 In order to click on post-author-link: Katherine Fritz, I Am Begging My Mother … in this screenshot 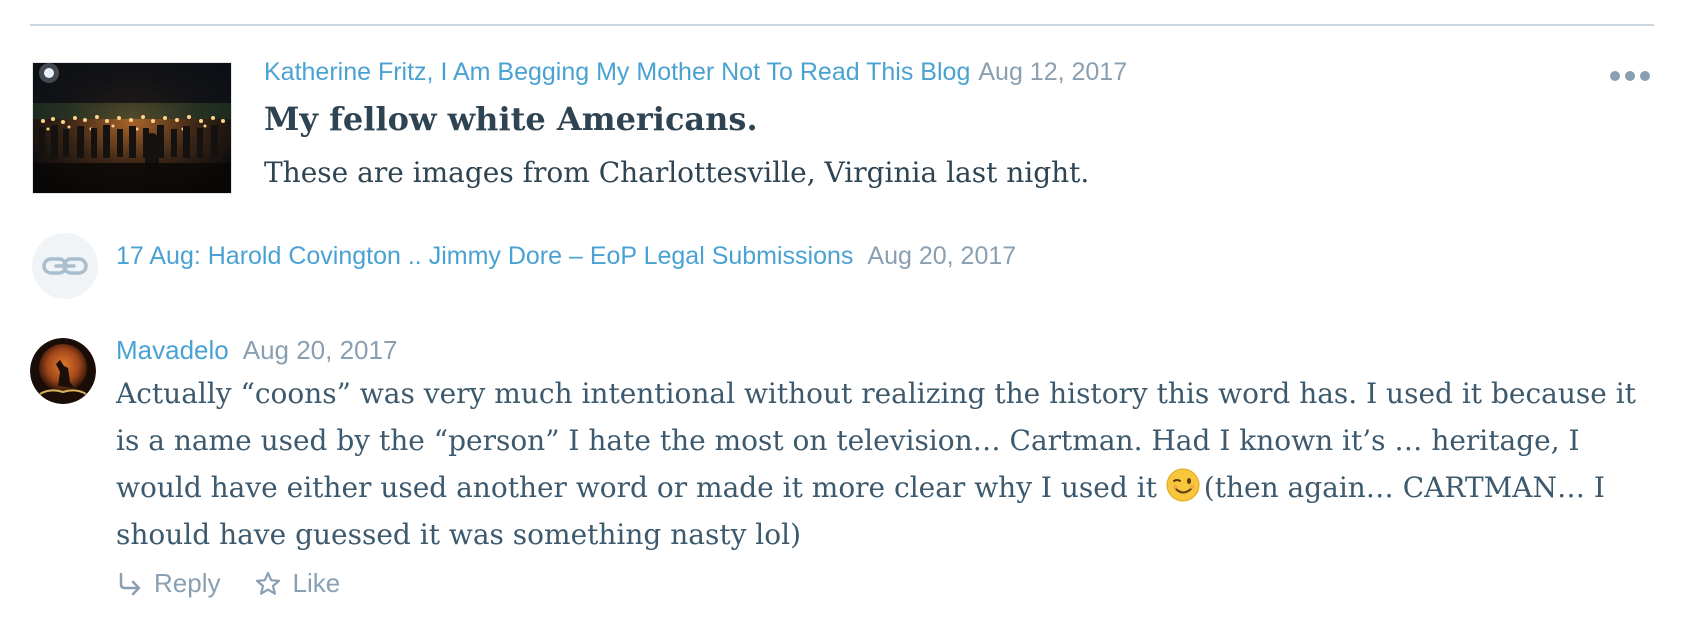, I will do `click(617, 72)`.